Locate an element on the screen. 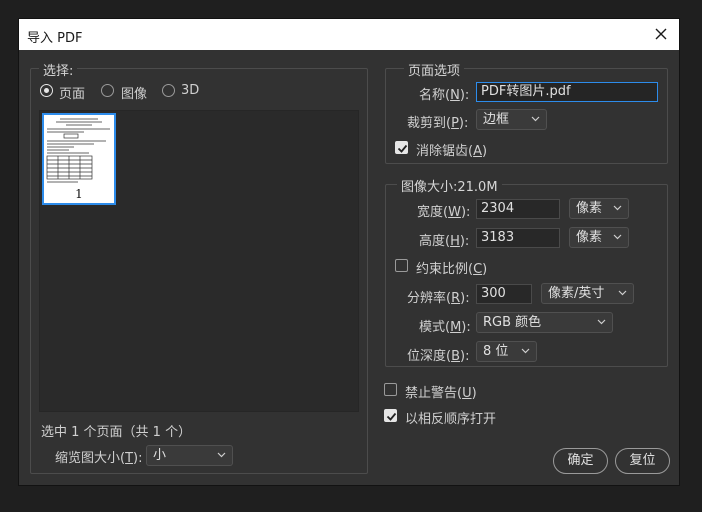  height-field: 3183 is located at coordinates (518, 238).